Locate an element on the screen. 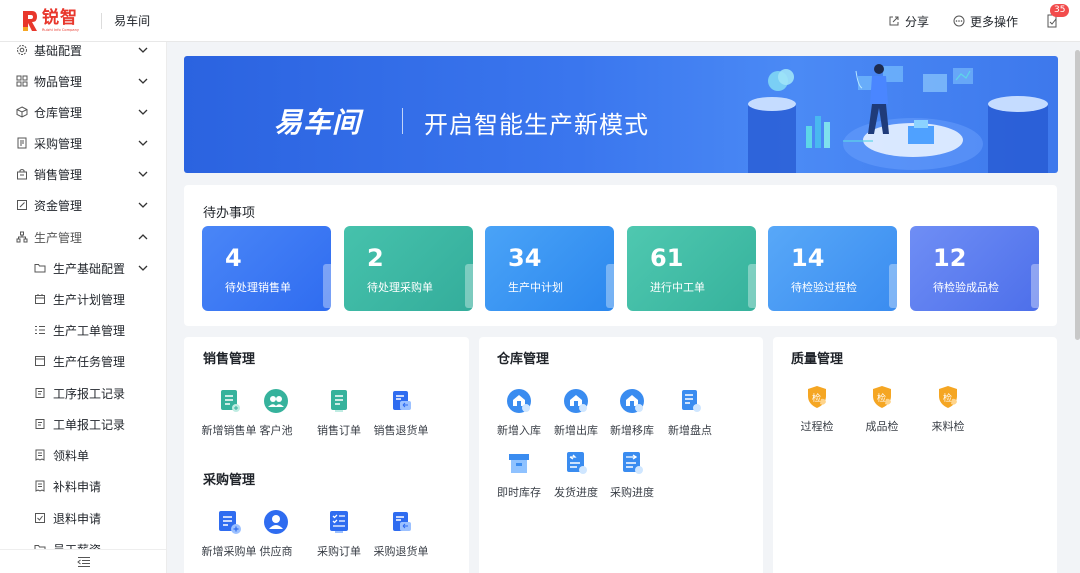  more-actions-button: 更多操作 is located at coordinates (985, 21).